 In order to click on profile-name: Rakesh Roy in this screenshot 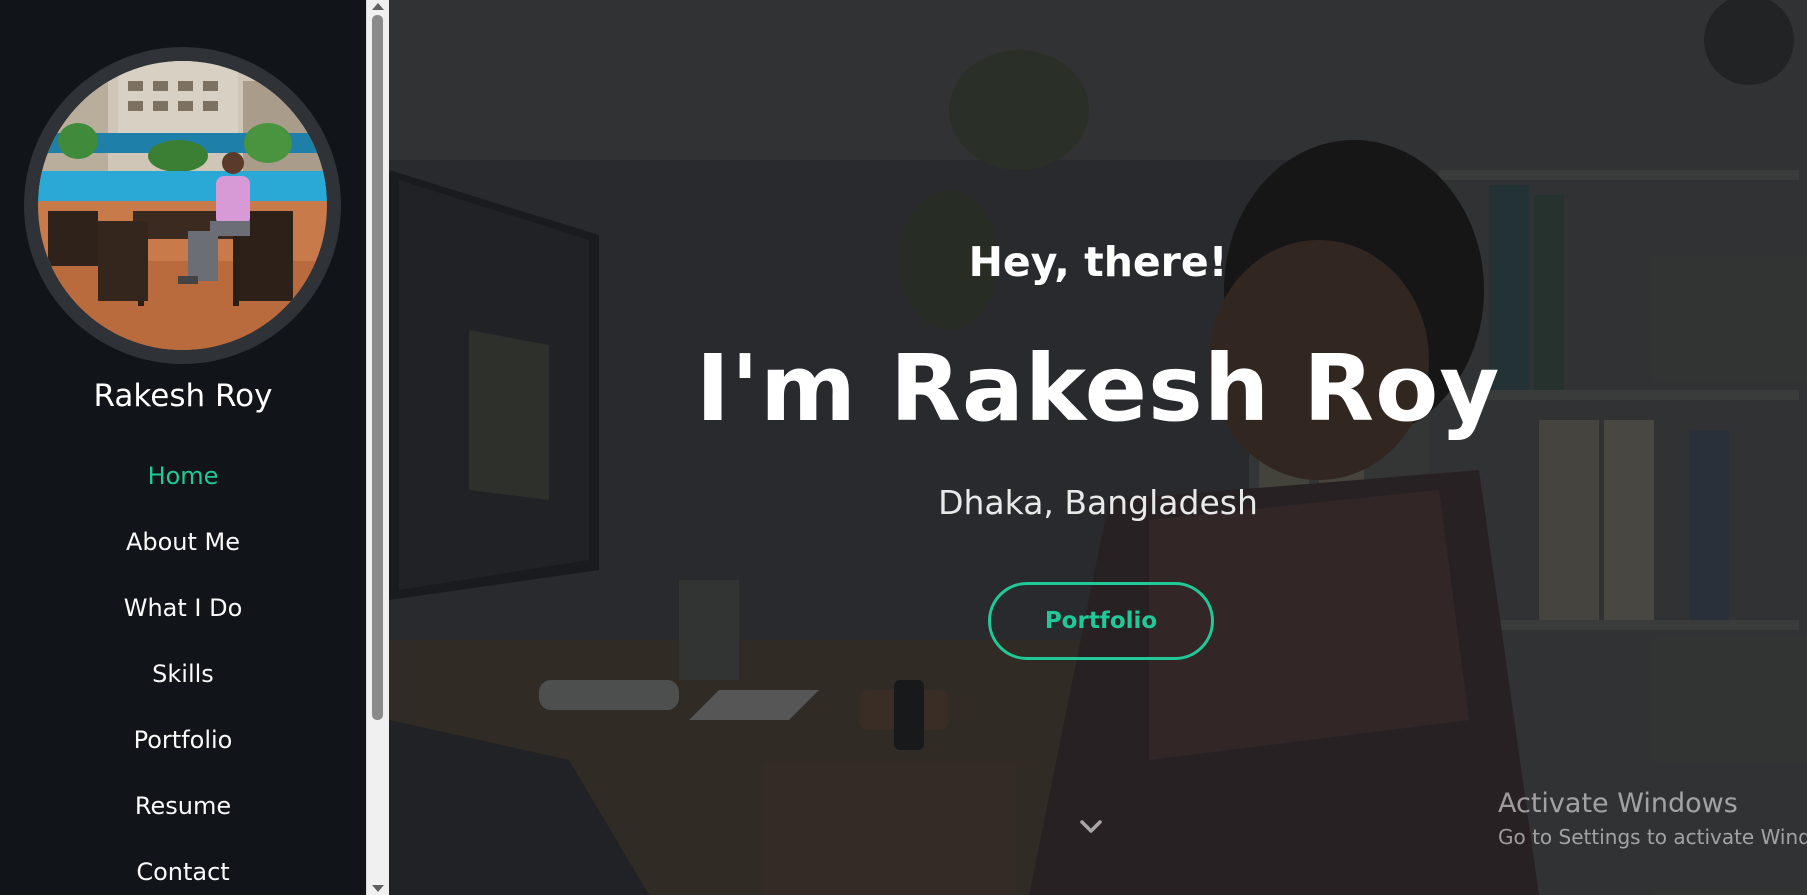, I will do `click(183, 396)`.